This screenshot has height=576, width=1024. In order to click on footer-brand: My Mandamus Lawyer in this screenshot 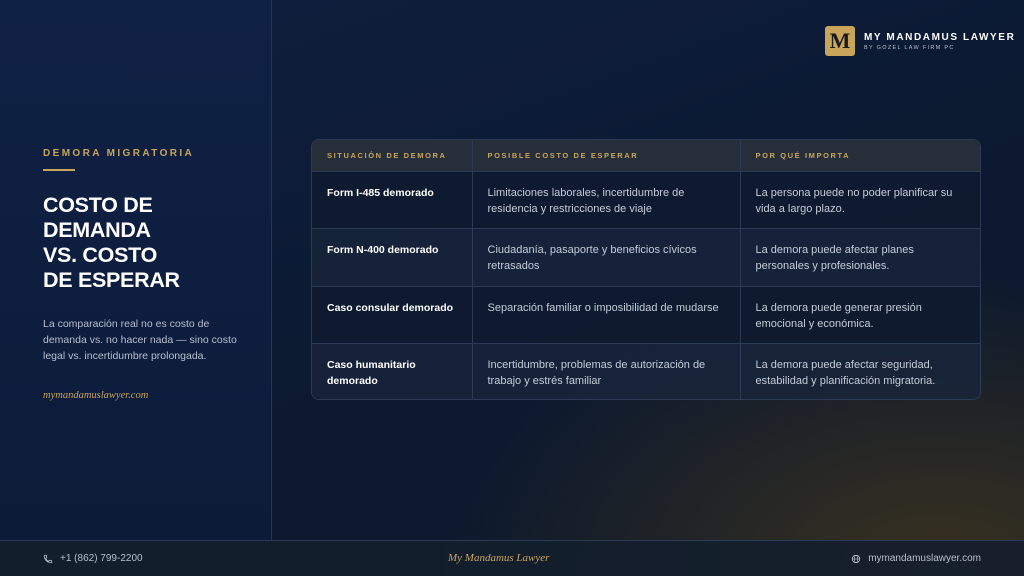, I will do `click(499, 558)`.